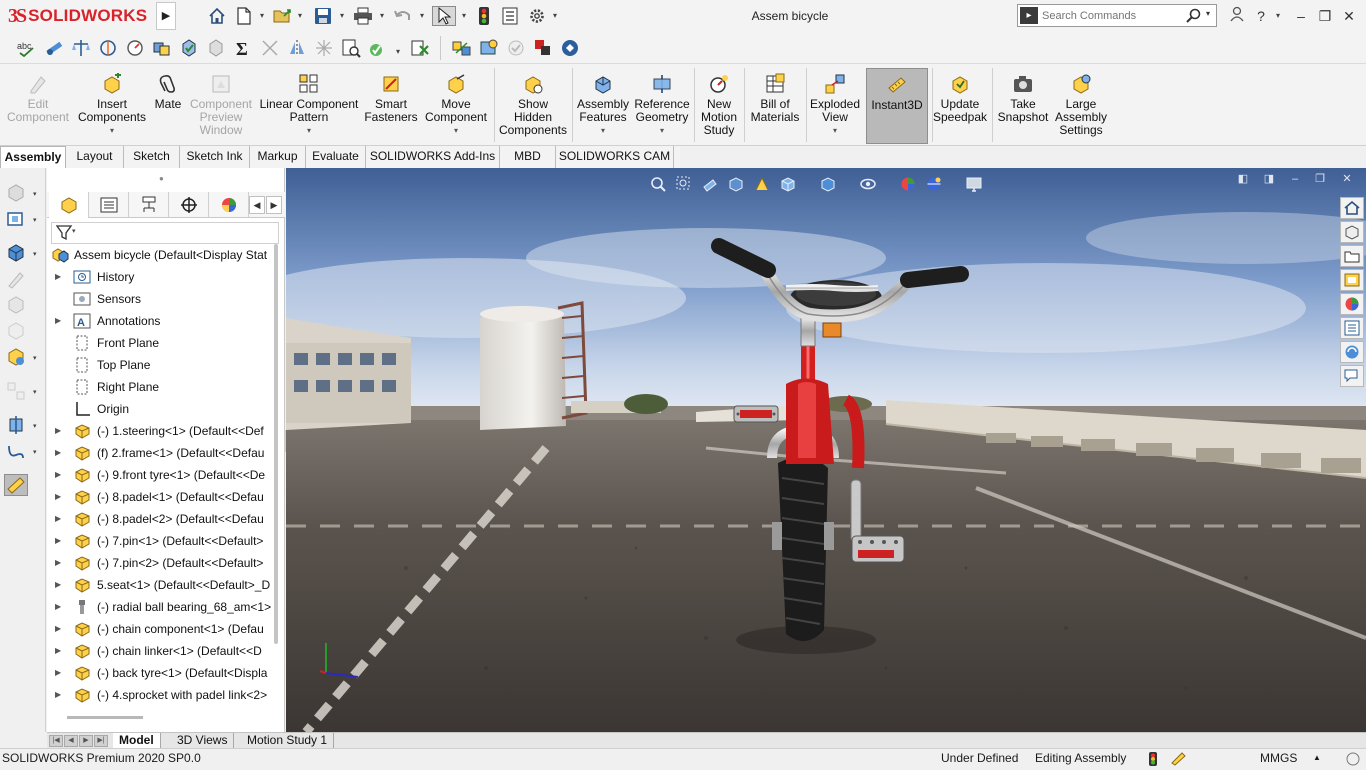 The image size is (1366, 770). What do you see at coordinates (342, 16) in the screenshot?
I see `save-dropdown-caret: ▾` at bounding box center [342, 16].